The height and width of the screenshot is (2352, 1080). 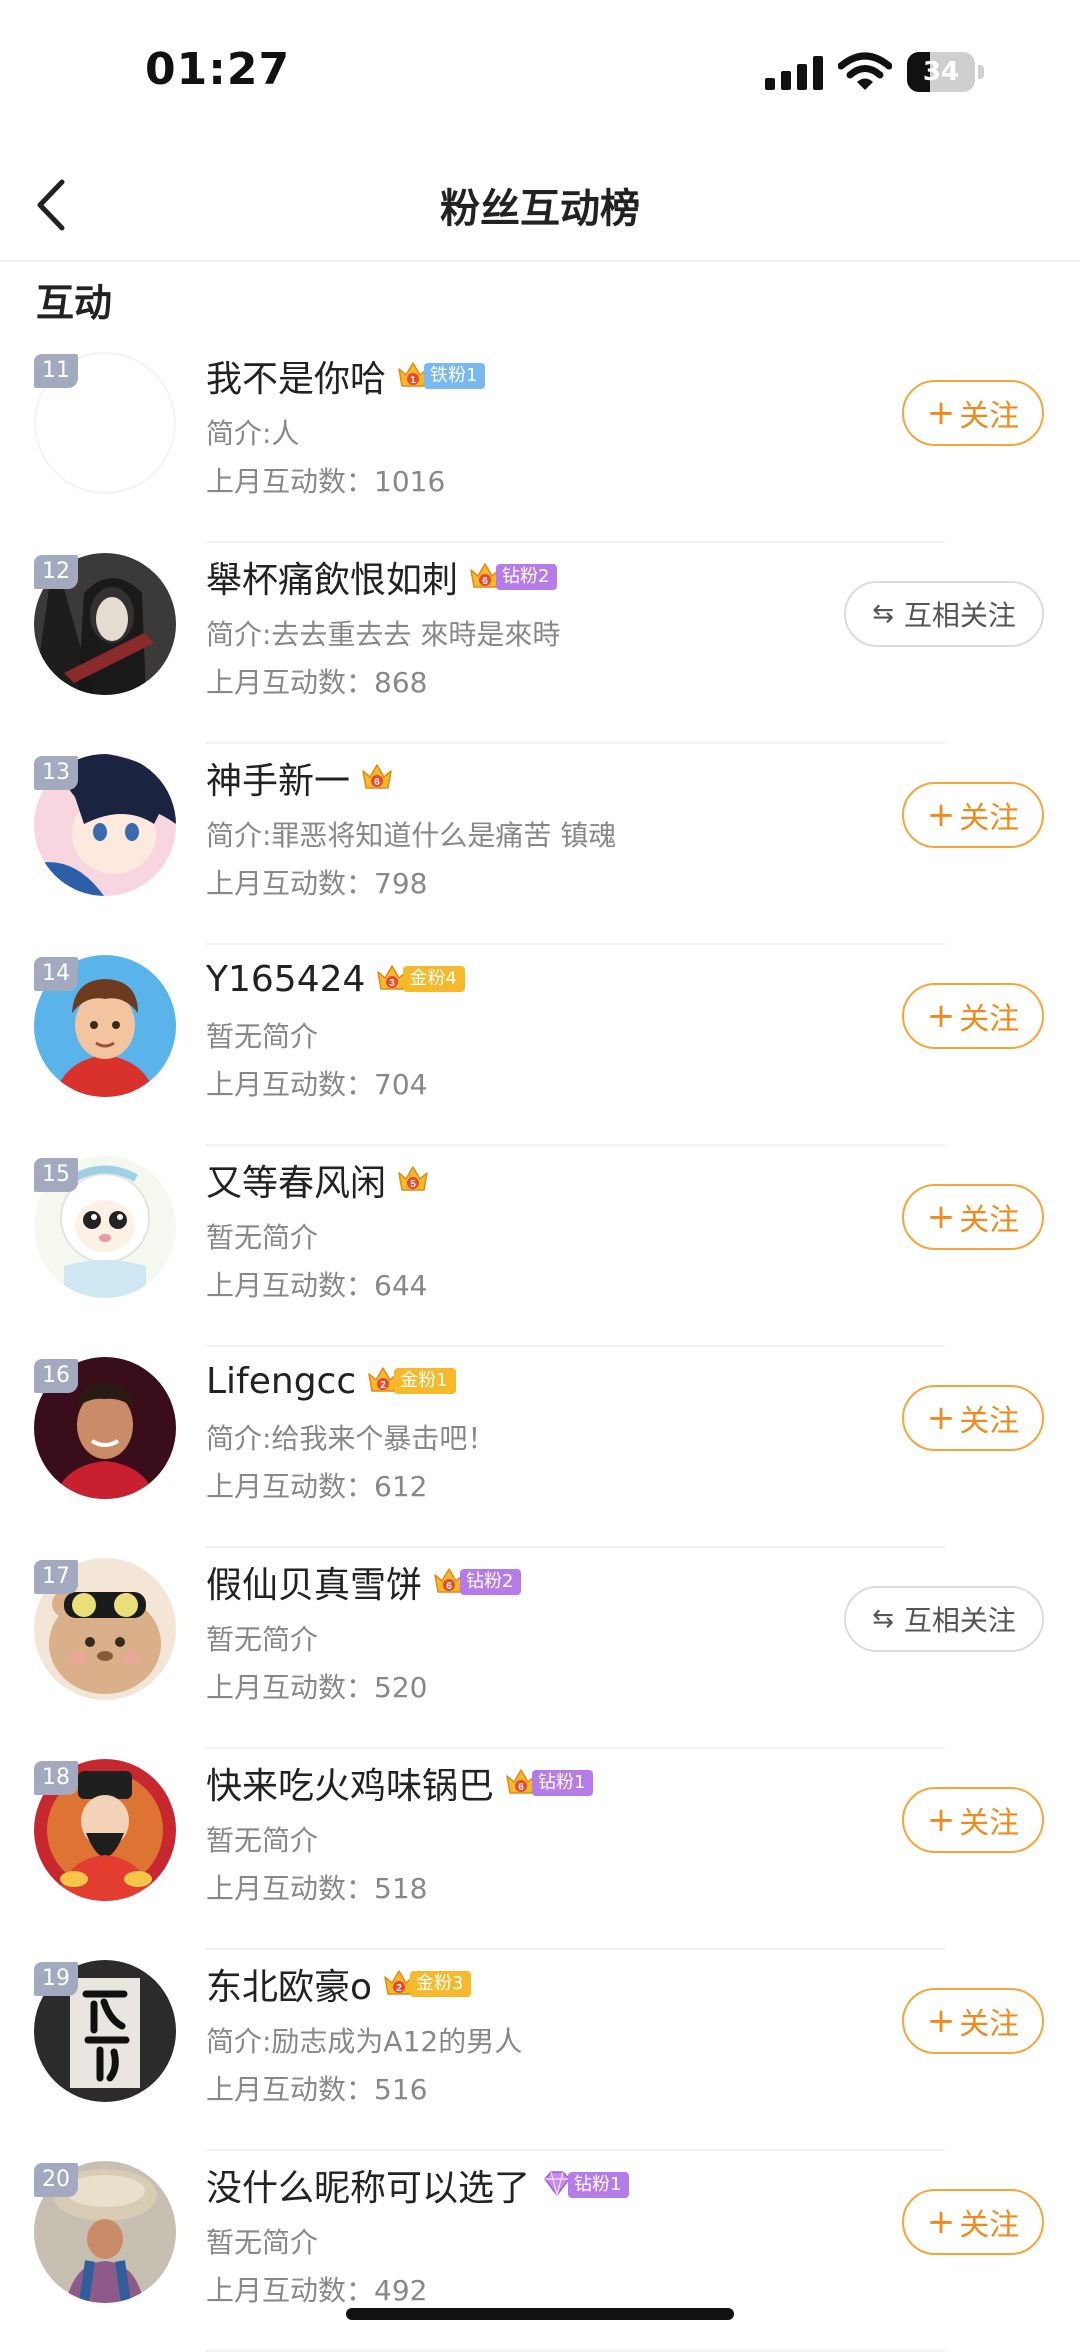 What do you see at coordinates (413, 1180) in the screenshot?
I see `crown-icon: 5` at bounding box center [413, 1180].